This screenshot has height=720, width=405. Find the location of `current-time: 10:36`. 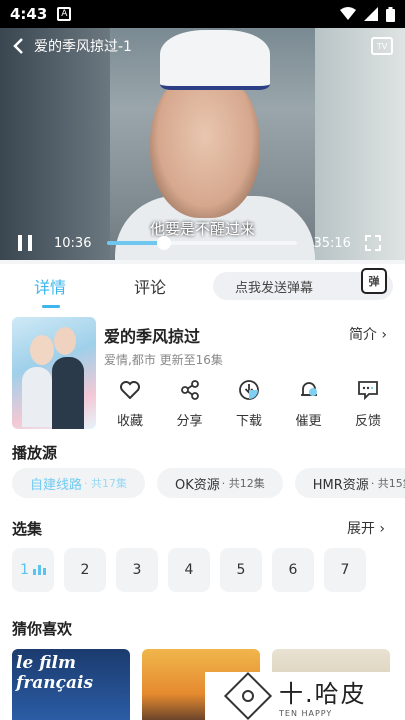

current-time: 10:36 is located at coordinates (73, 243).